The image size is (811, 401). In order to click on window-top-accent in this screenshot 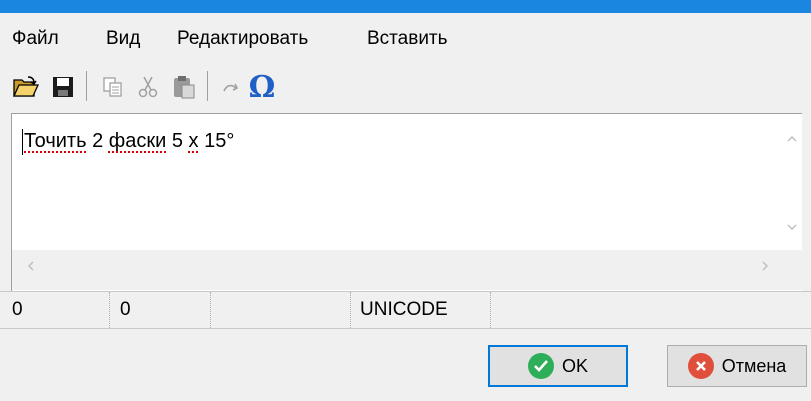, I will do `click(405, 6)`.